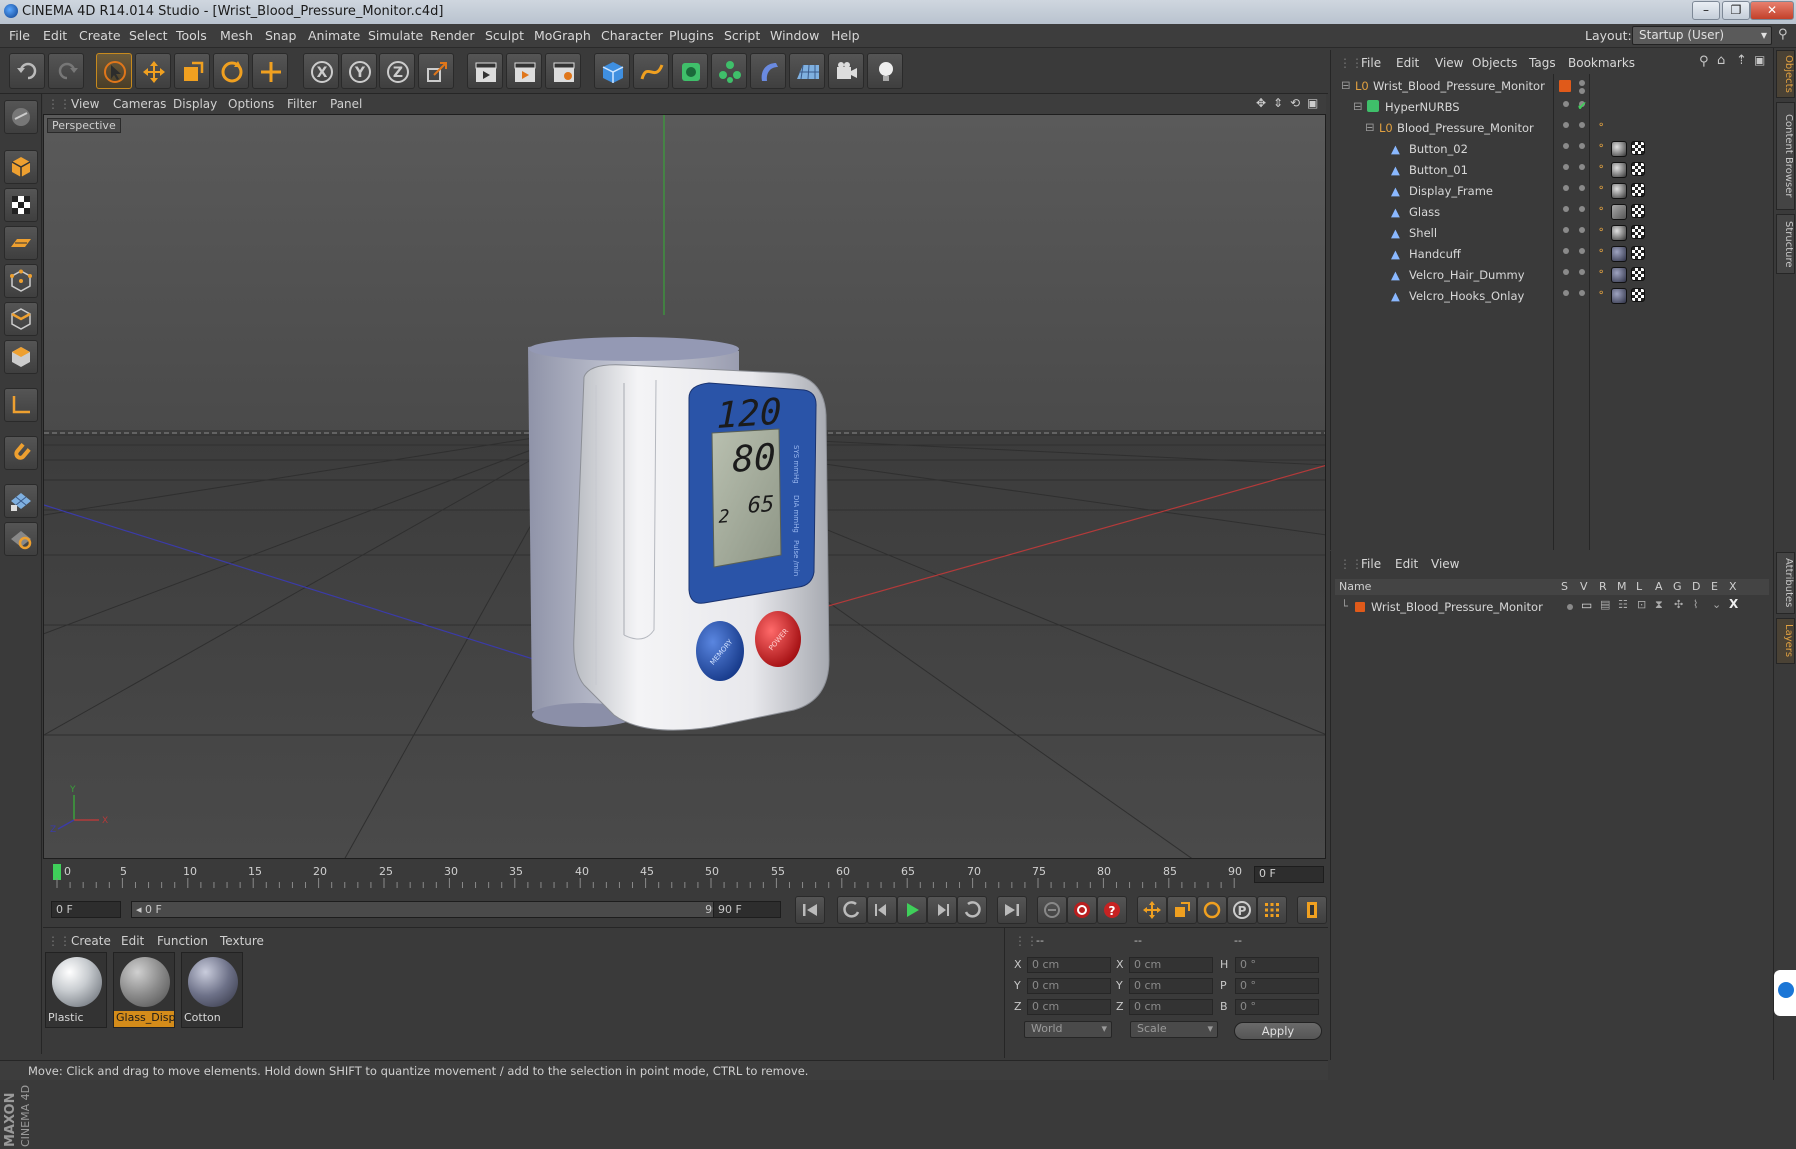  Describe the element at coordinates (1312, 103) in the screenshot. I see `maximize-view-icon: ▣` at that location.